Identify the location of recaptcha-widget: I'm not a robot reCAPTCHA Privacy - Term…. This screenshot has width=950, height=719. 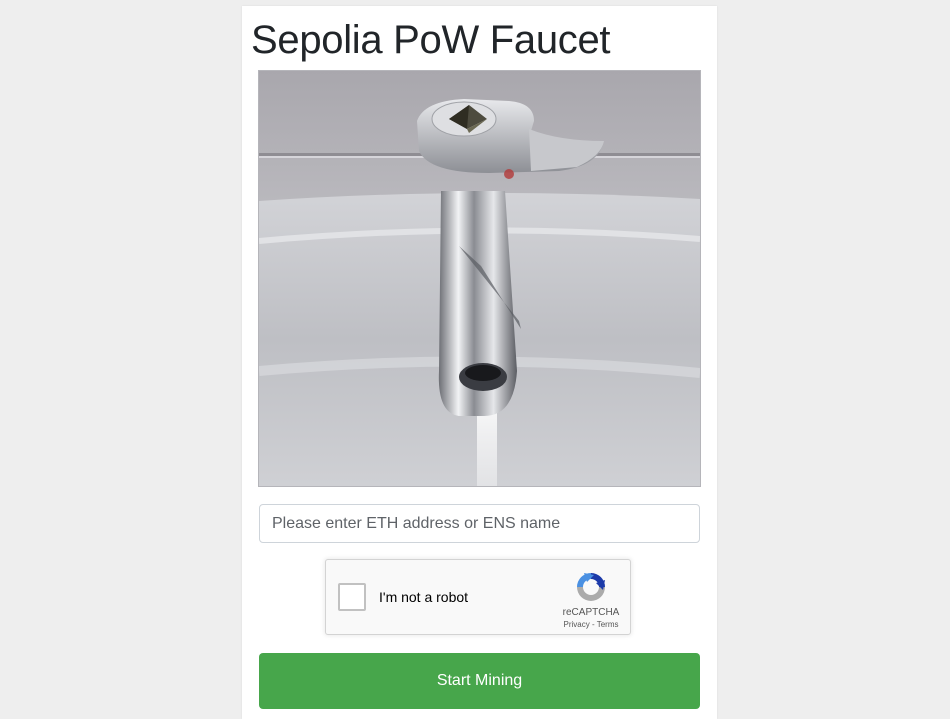
(478, 597).